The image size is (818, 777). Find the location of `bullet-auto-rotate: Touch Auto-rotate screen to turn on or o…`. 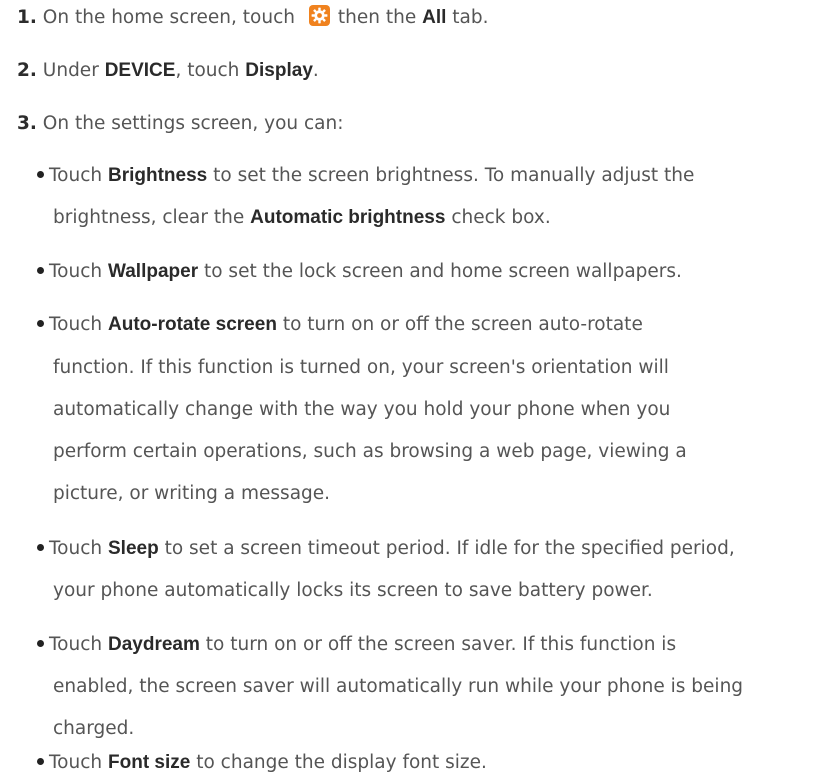

bullet-auto-rotate: Touch Auto-rotate screen to turn on or o… is located at coordinates (340, 325).